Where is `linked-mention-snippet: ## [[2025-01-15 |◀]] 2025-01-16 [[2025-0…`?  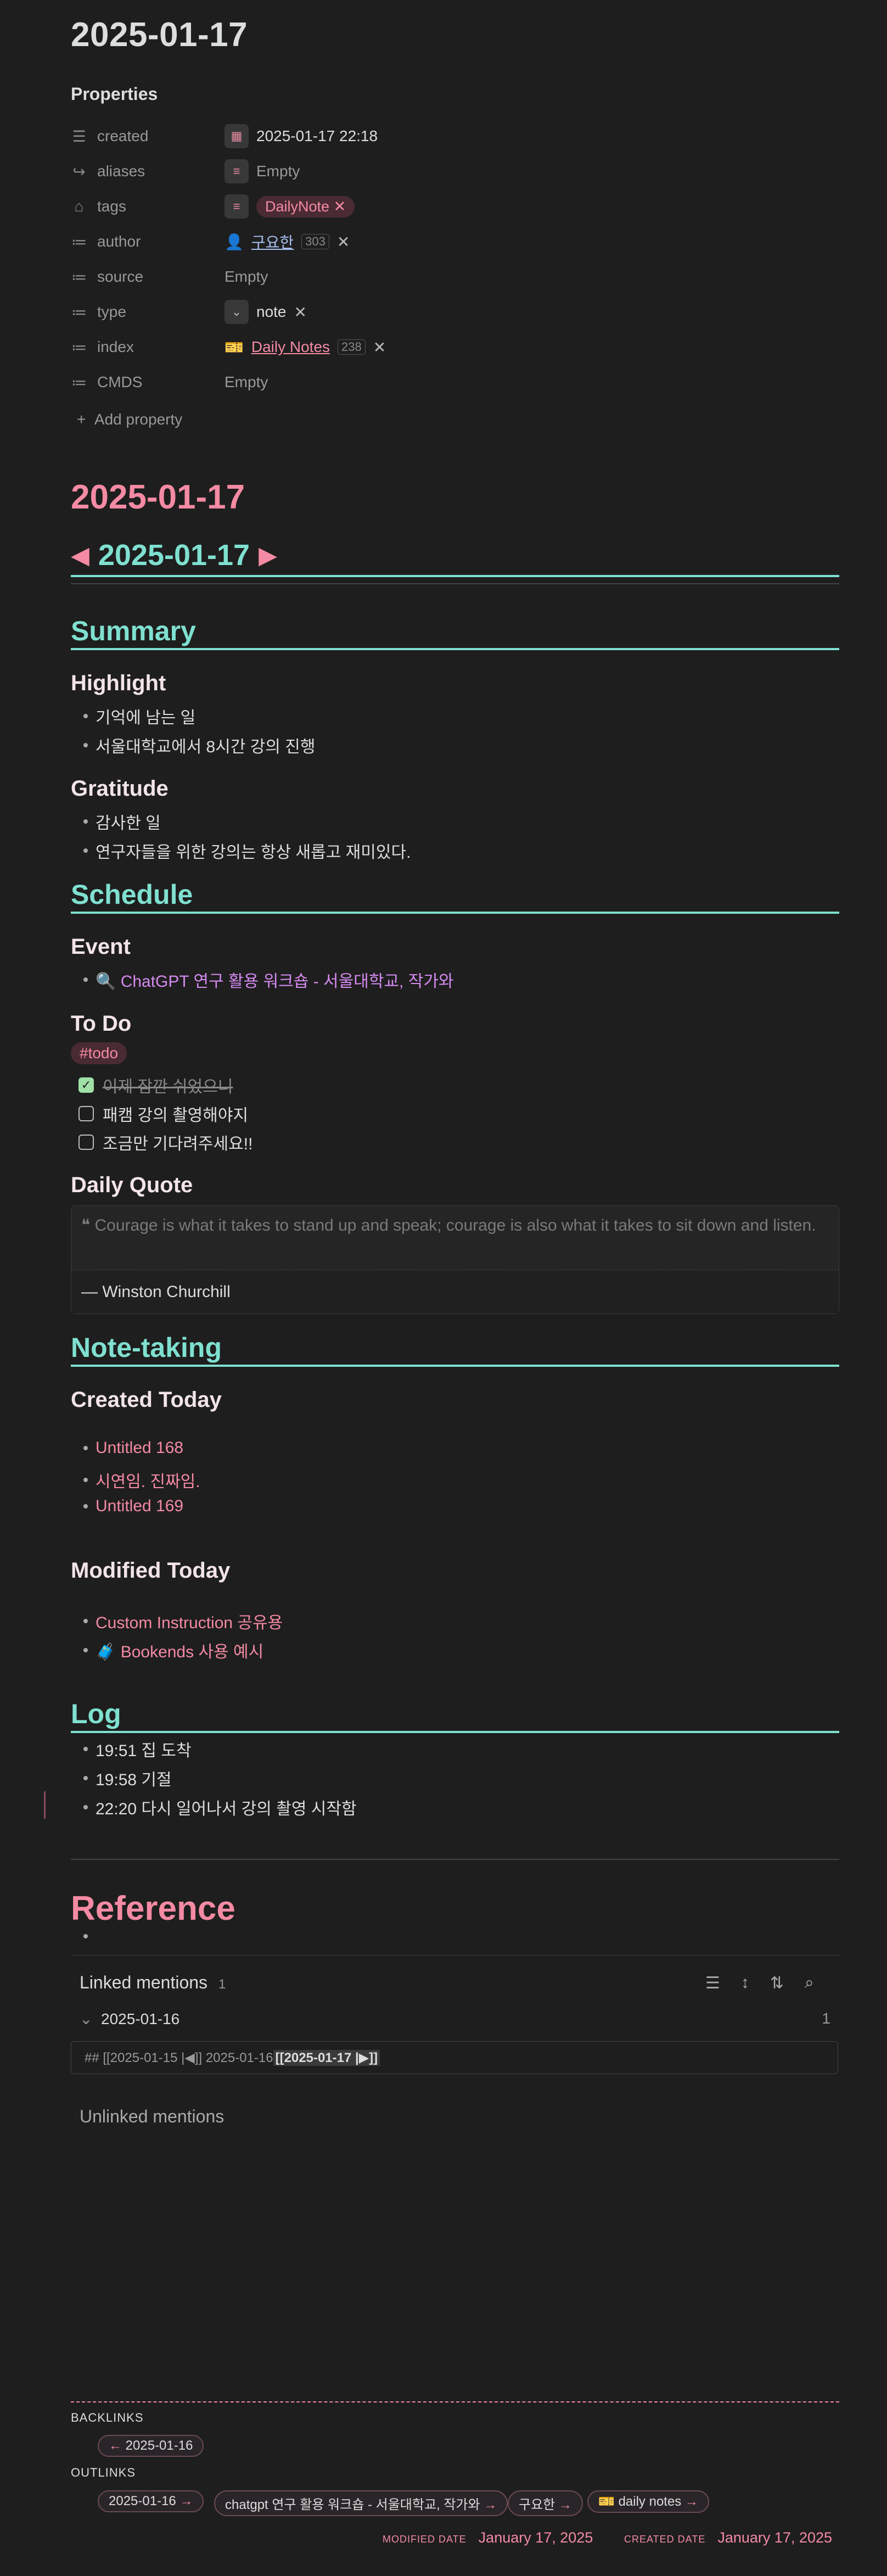 linked-mention-snippet: ## [[2025-01-15 |◀]] 2025-01-16 [[2025-0… is located at coordinates (454, 2058).